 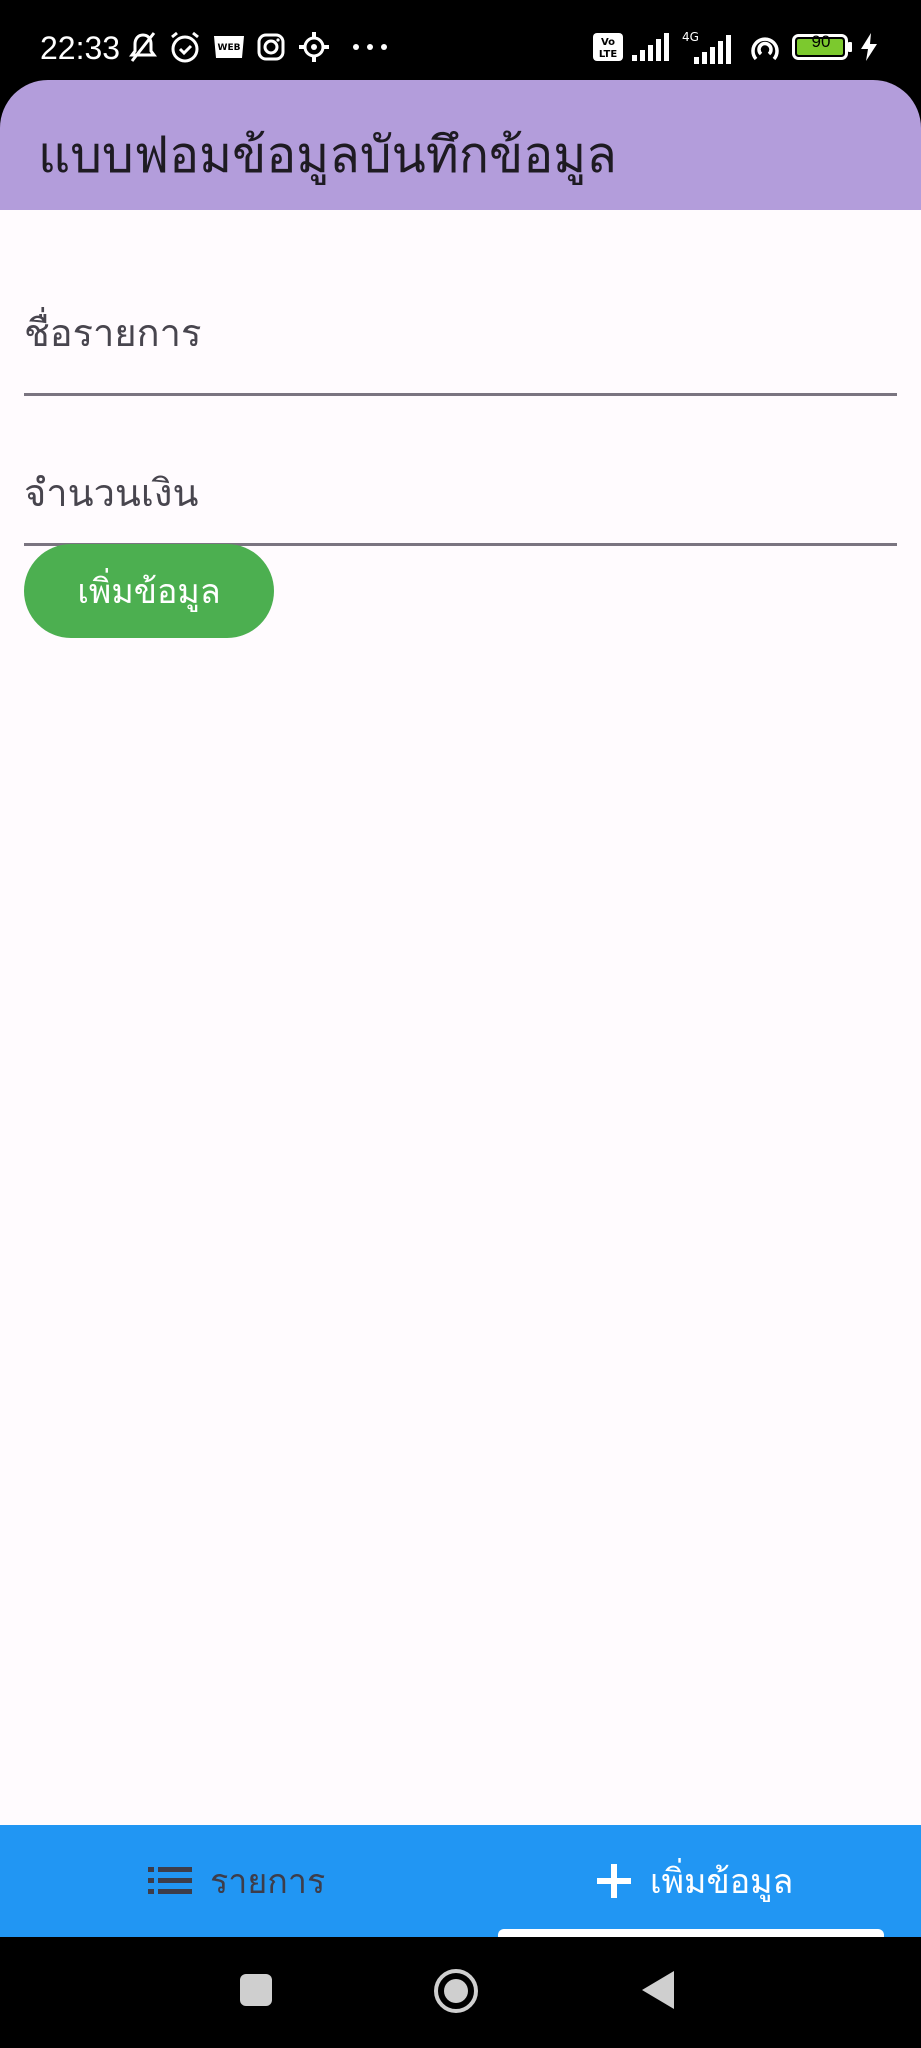 I want to click on instagram-icon, so click(x=271, y=47).